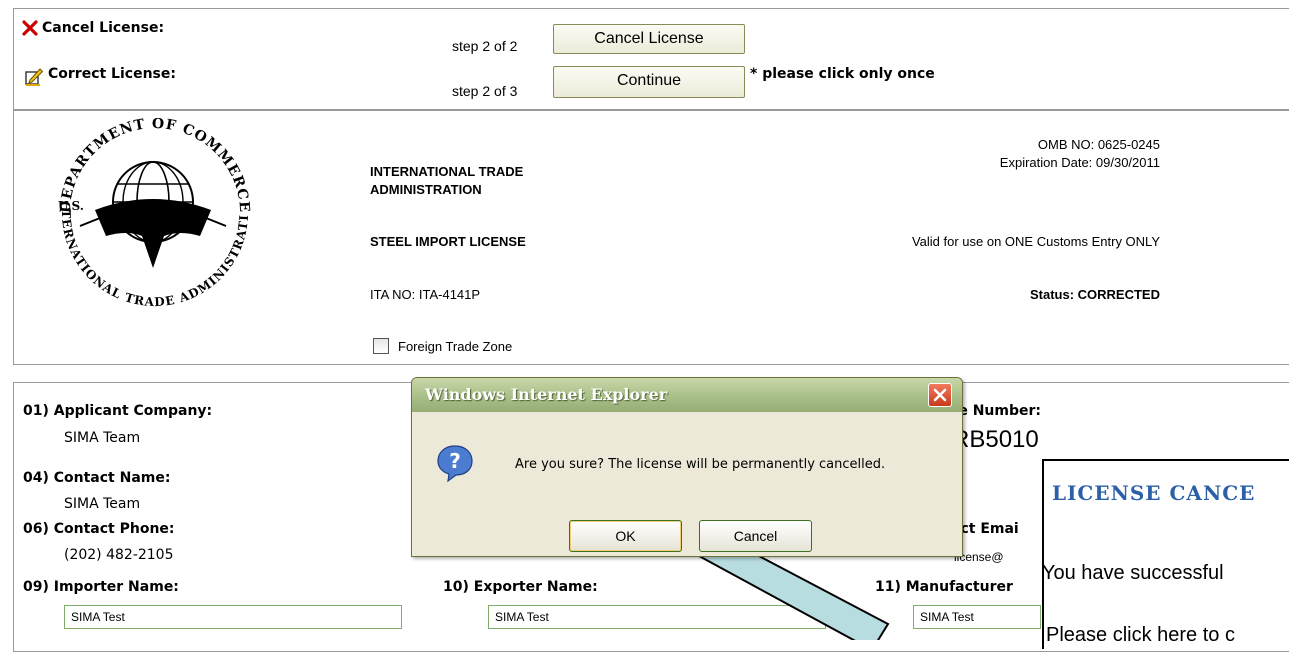  Describe the element at coordinates (546, 394) in the screenshot. I see `dialog-title: Windows Internet Explorer` at that location.